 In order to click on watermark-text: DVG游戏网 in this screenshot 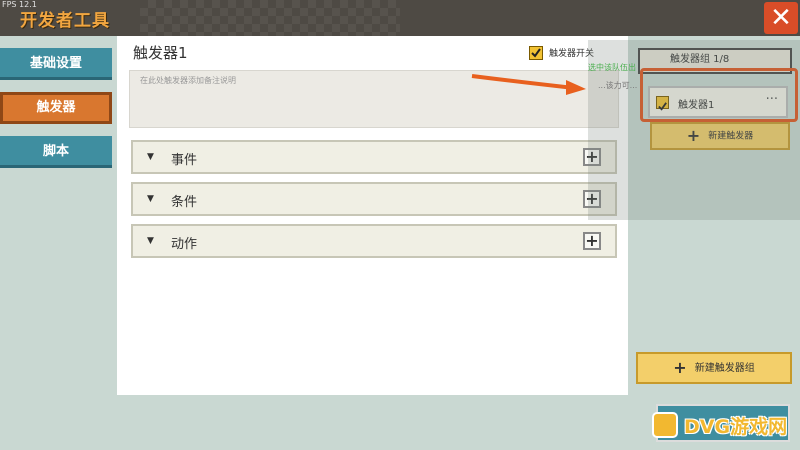, I will do `click(736, 427)`.